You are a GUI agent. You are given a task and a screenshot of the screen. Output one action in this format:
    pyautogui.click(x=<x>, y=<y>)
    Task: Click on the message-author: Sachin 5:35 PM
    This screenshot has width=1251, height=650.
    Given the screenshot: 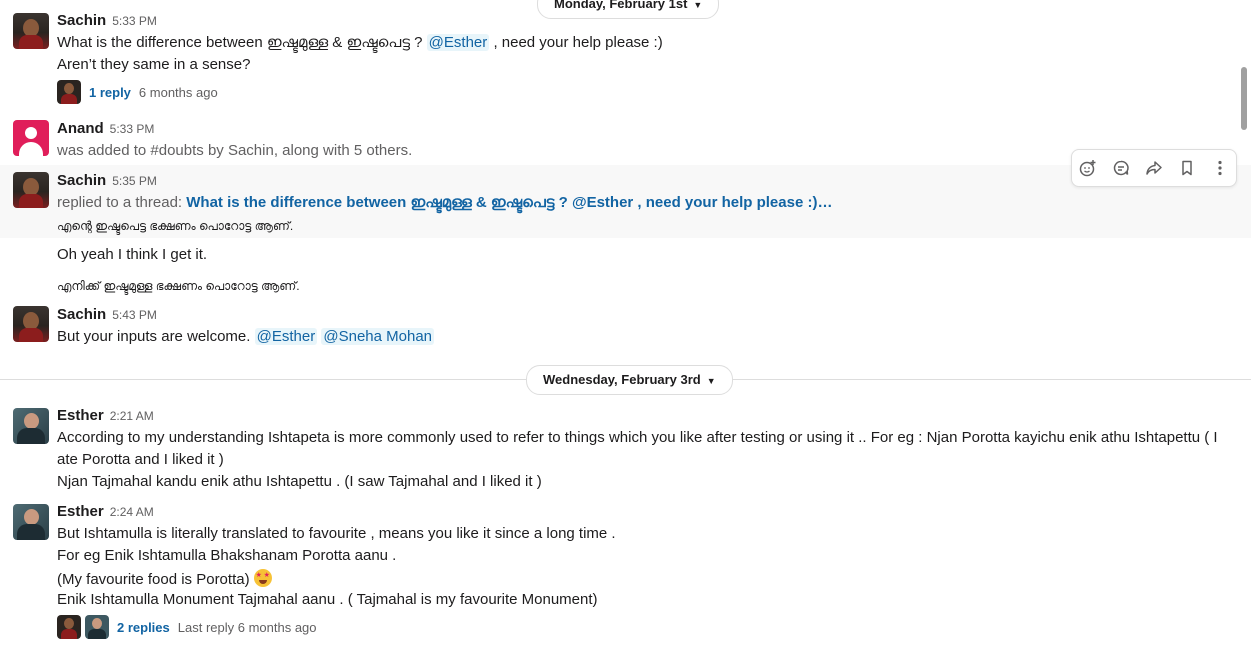 What is the action you would take?
    pyautogui.click(x=107, y=180)
    